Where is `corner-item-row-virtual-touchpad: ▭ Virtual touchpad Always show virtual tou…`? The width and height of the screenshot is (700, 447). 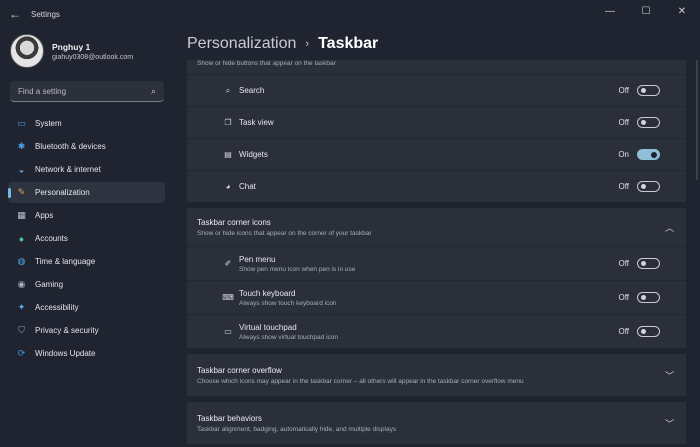 corner-item-row-virtual-touchpad: ▭ Virtual touchpad Always show virtual tou… is located at coordinates (436, 331).